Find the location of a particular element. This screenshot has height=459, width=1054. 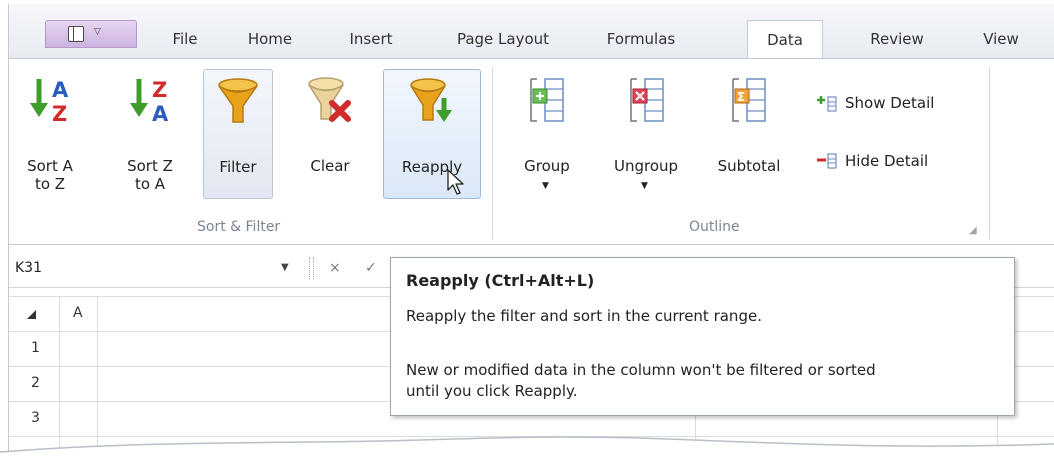

name-box-dropdown-icon: ▼ is located at coordinates (285, 268).